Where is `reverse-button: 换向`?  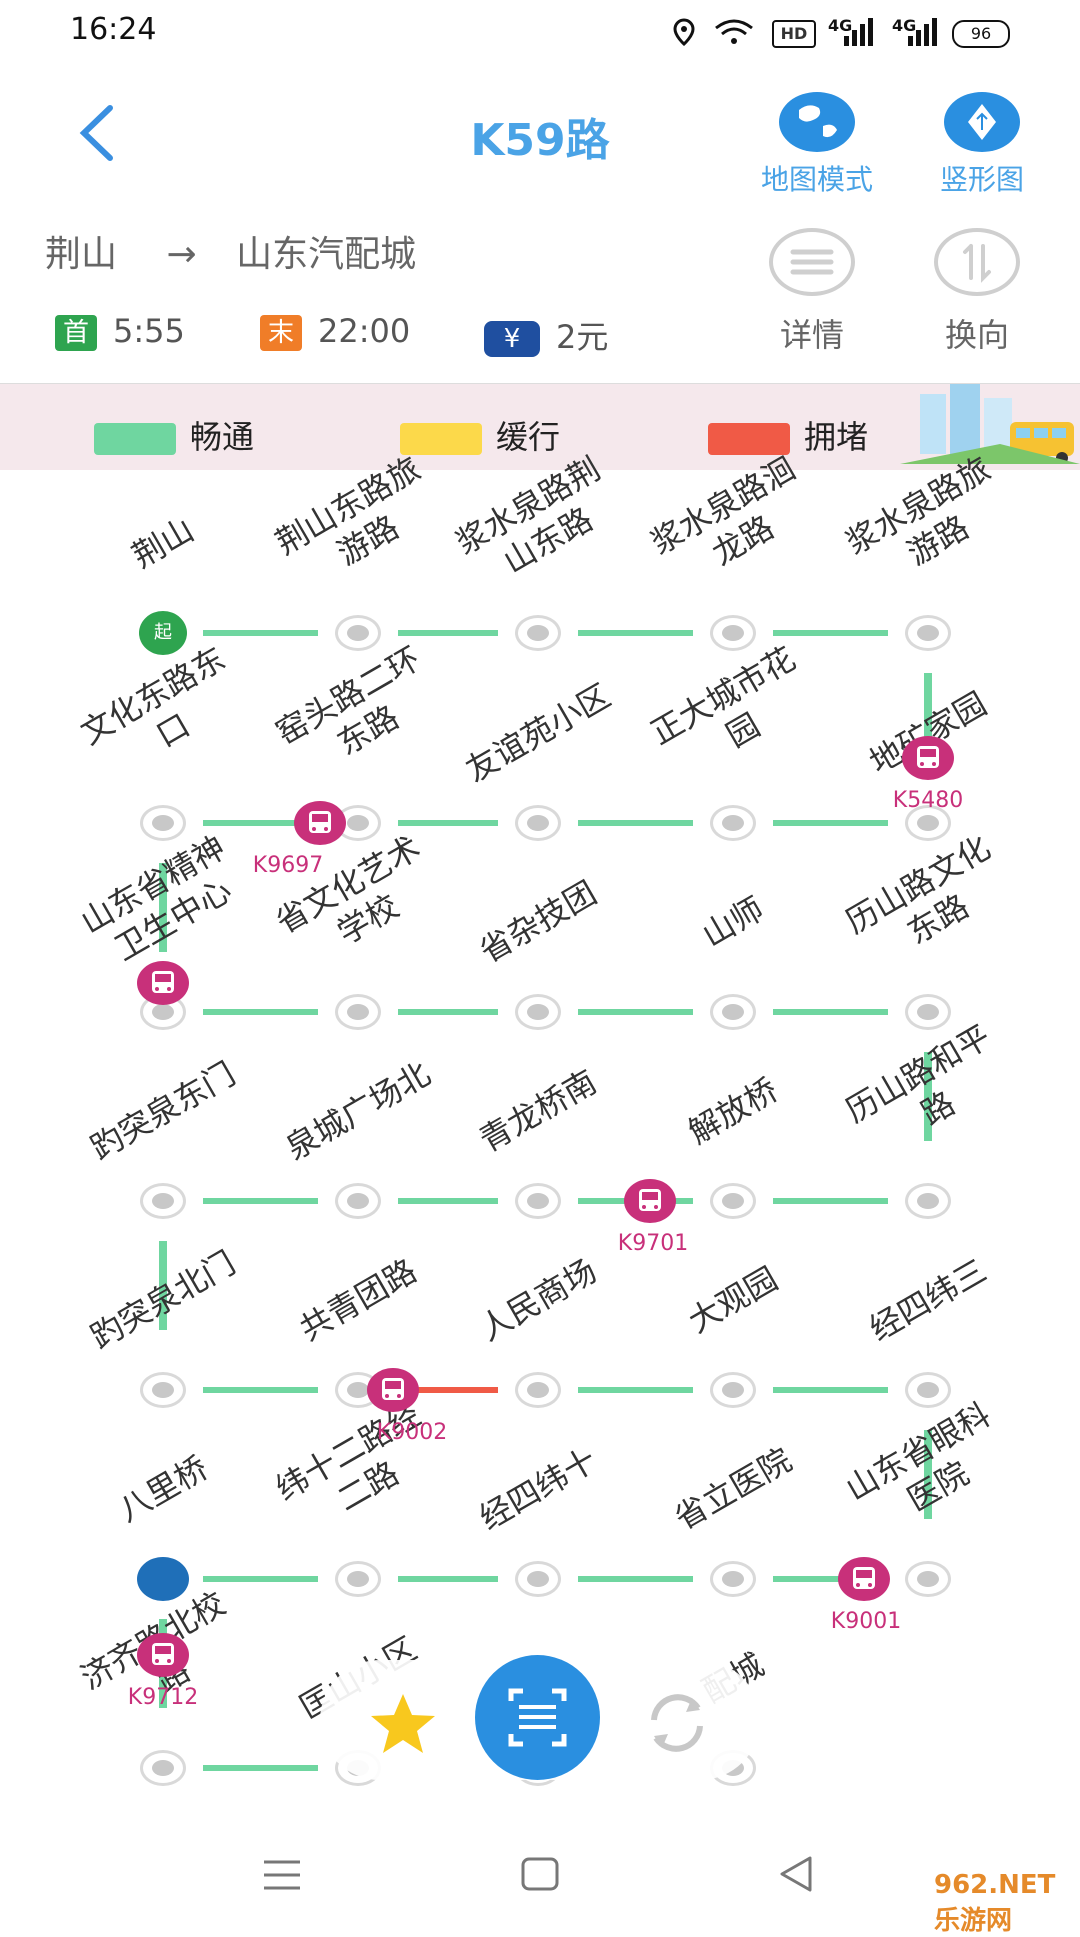
reverse-button: 换向 is located at coordinates (977, 292).